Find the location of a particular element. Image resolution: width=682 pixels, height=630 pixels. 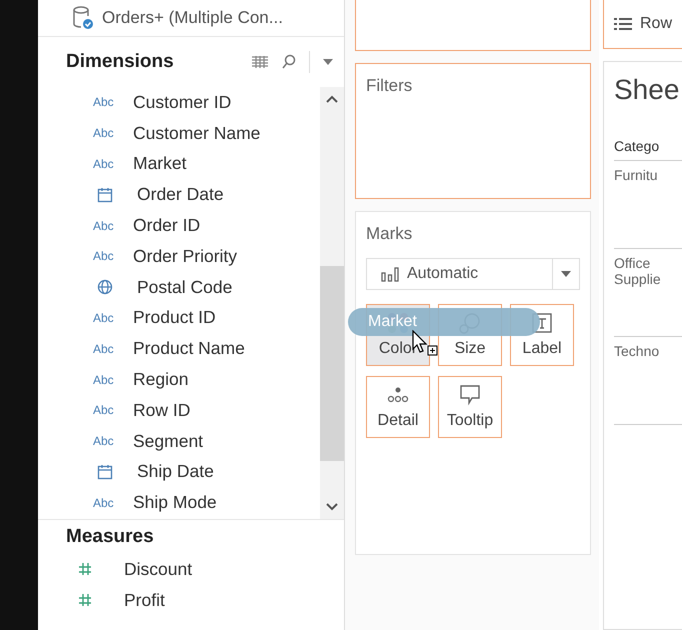

row-header: Office Supplie is located at coordinates (648, 293).